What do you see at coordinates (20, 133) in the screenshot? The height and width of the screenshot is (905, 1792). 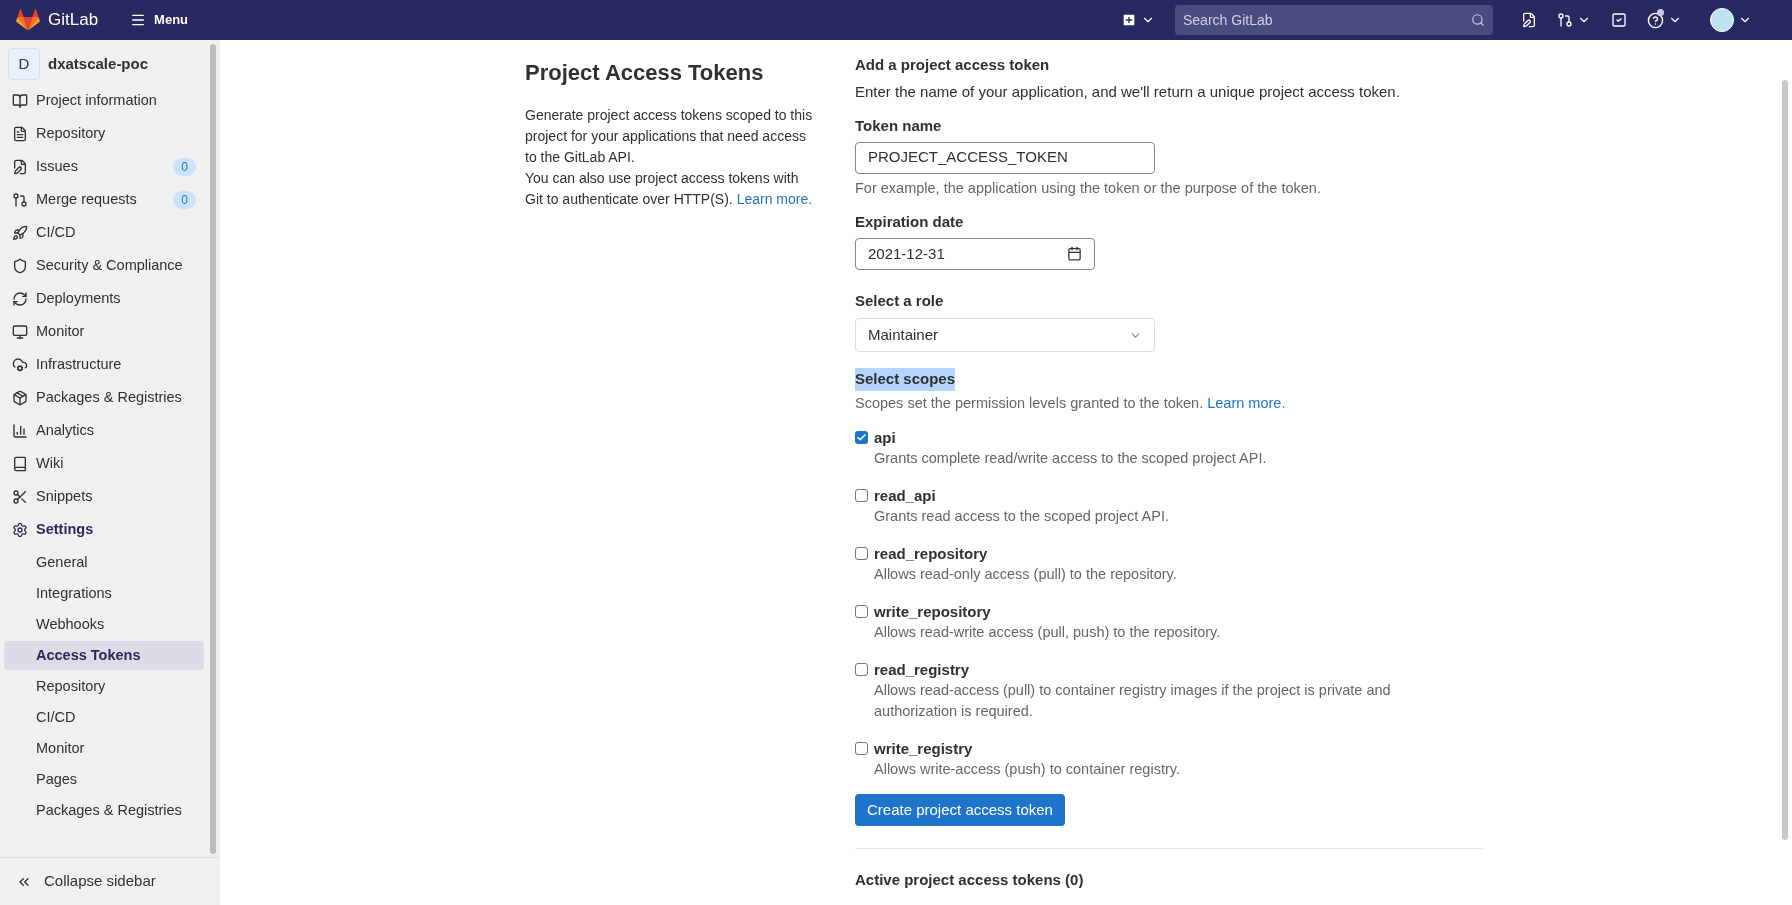 I see `document-icon` at bounding box center [20, 133].